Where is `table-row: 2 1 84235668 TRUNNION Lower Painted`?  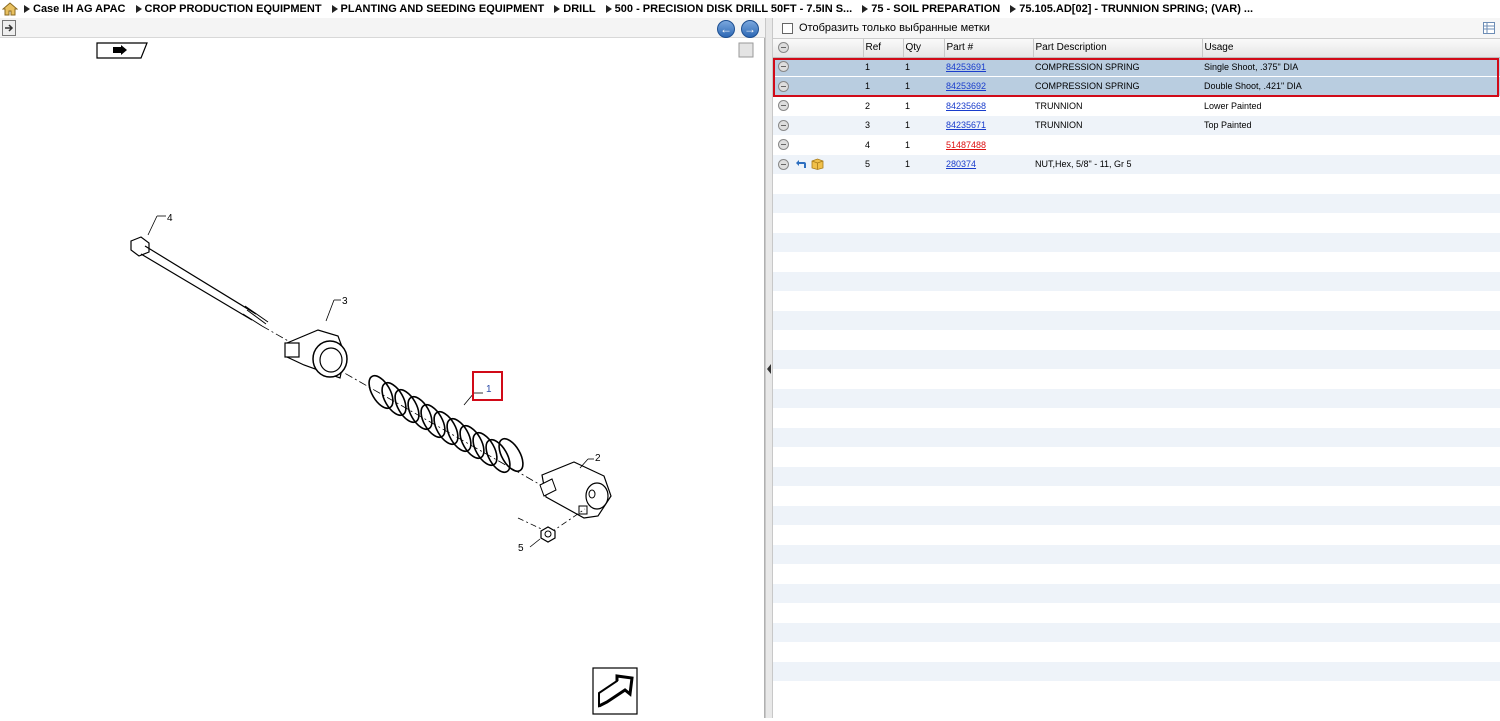
table-row: 2 1 84235668 TRUNNION Lower Painted is located at coordinates (1136, 106).